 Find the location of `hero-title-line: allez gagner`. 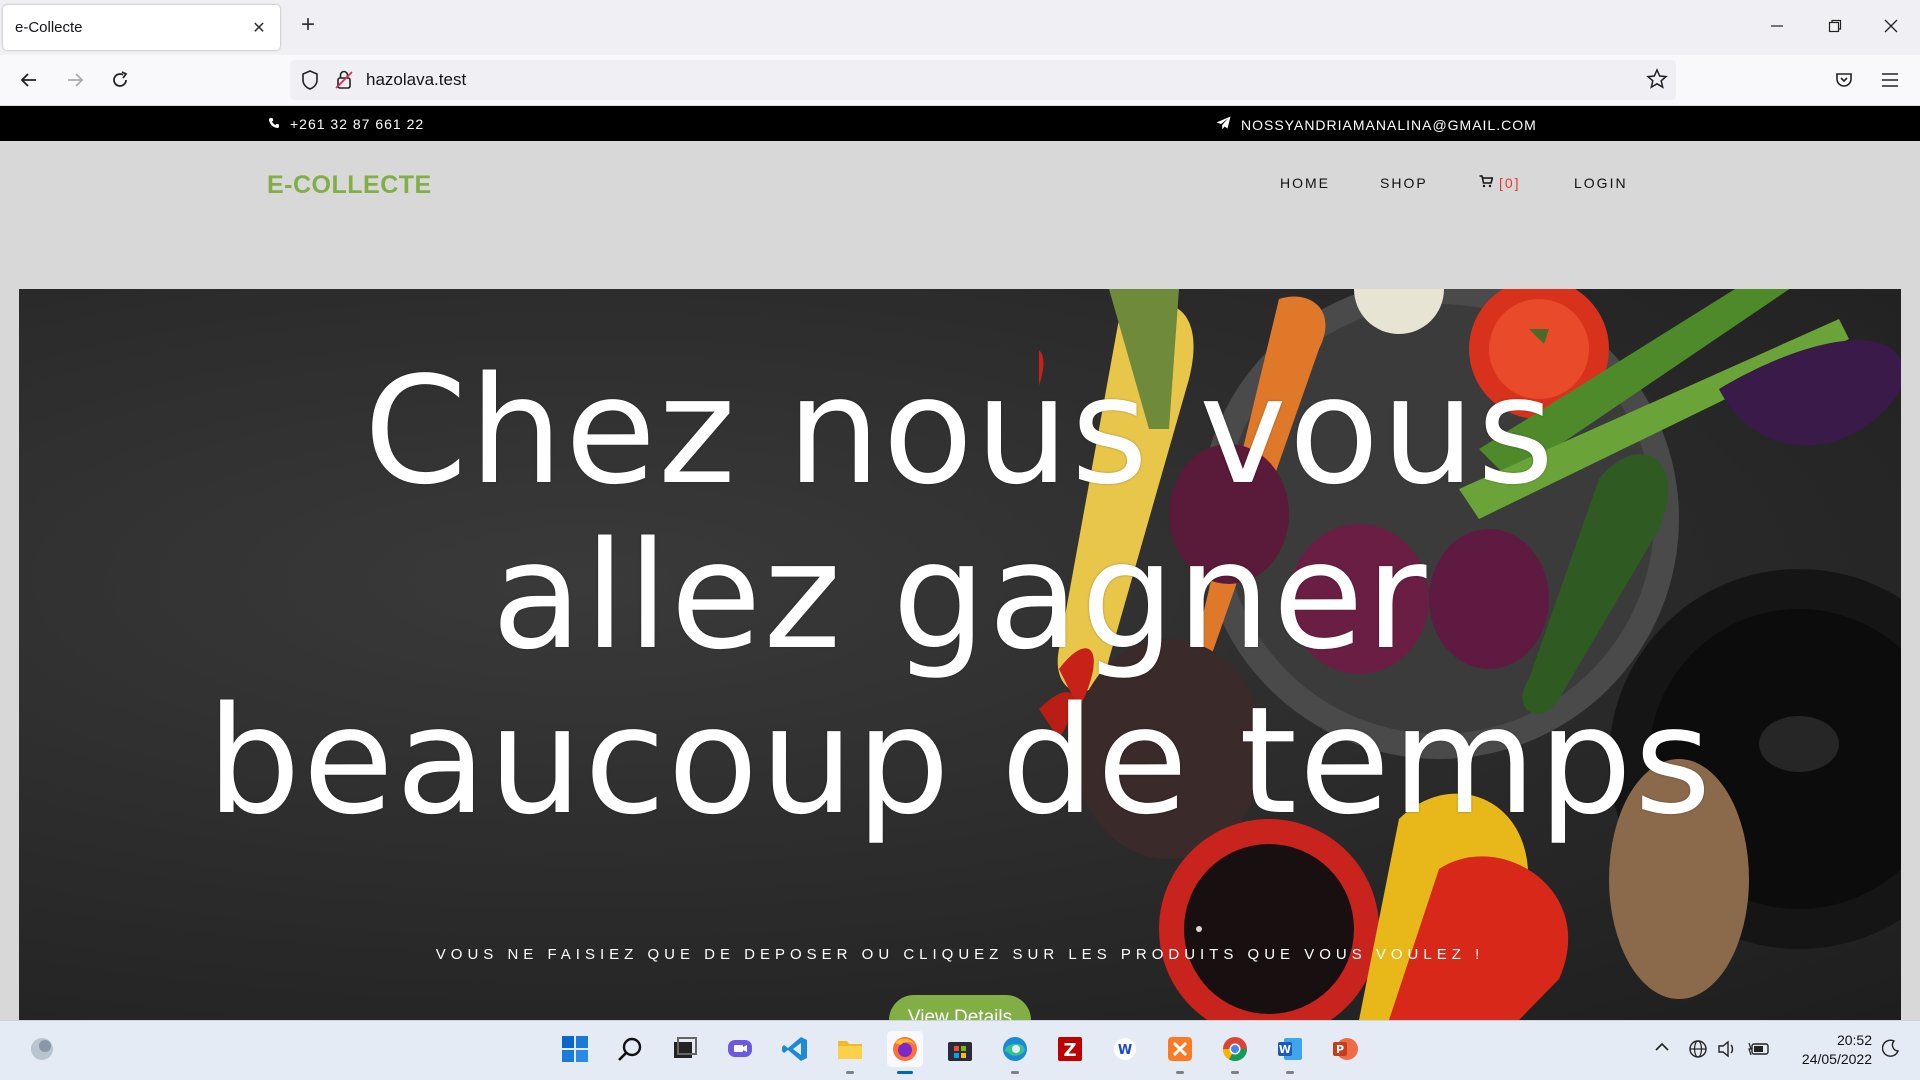

hero-title-line: allez gagner is located at coordinates (960, 596).